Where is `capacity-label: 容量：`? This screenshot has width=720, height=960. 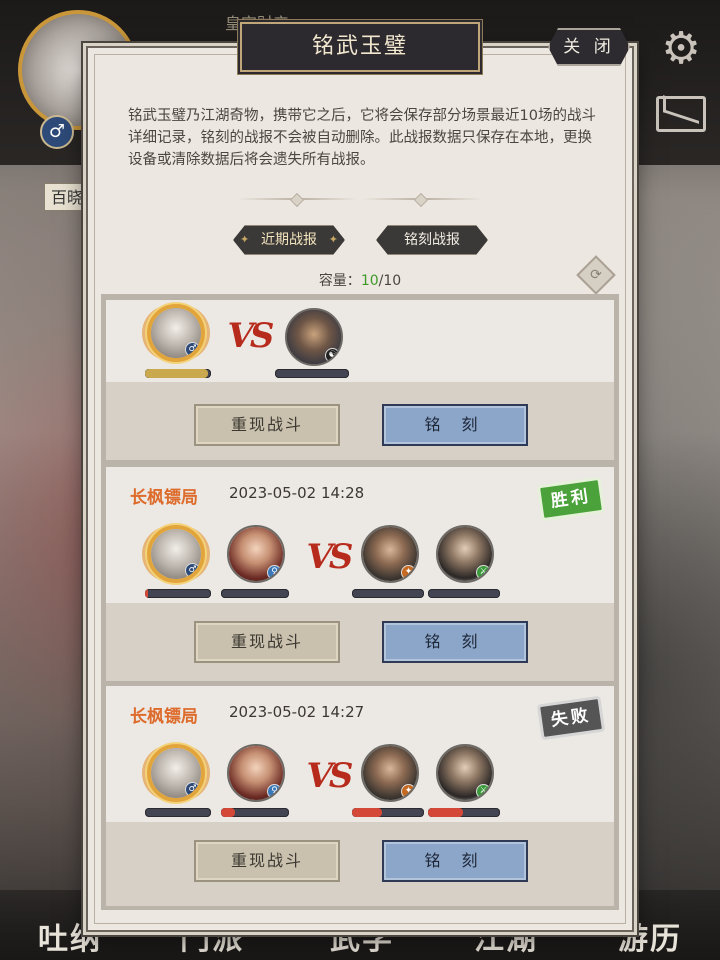
capacity-label: 容量： is located at coordinates (339, 281).